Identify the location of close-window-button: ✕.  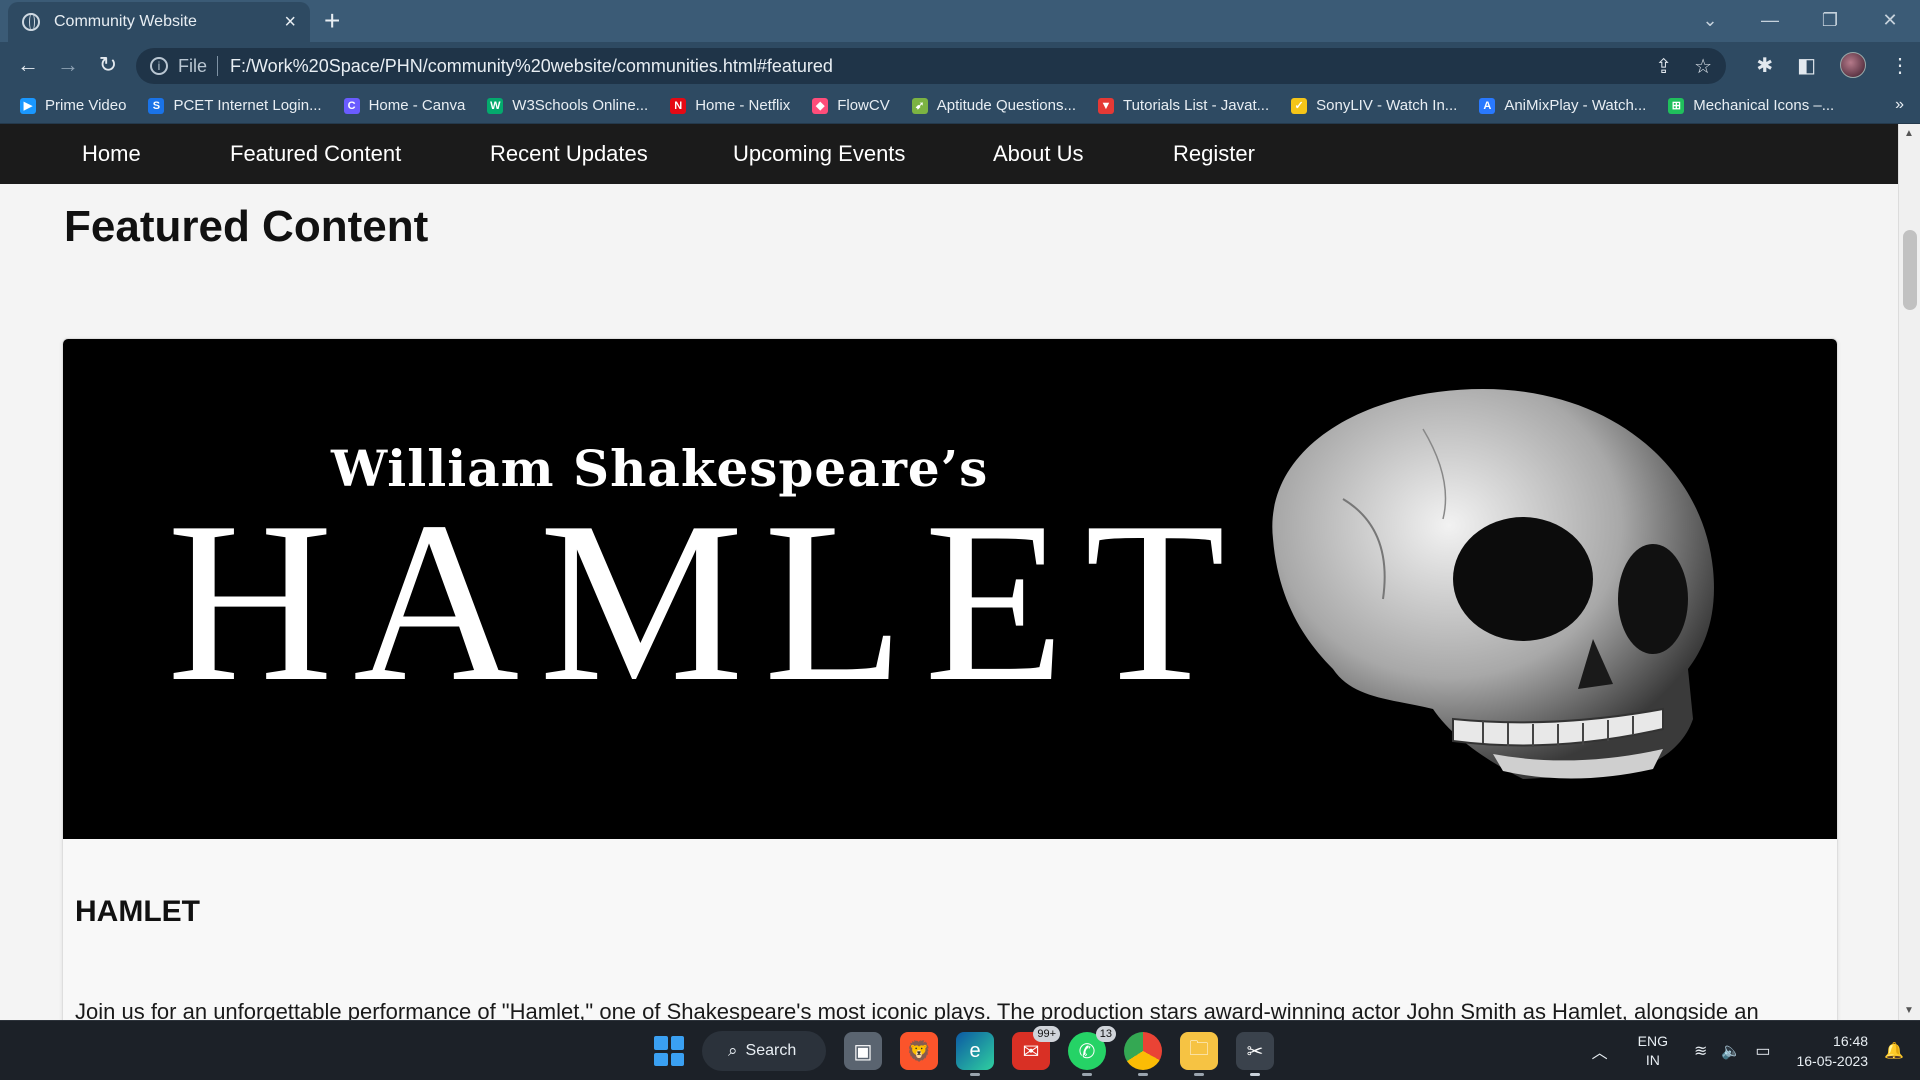
(1890, 20).